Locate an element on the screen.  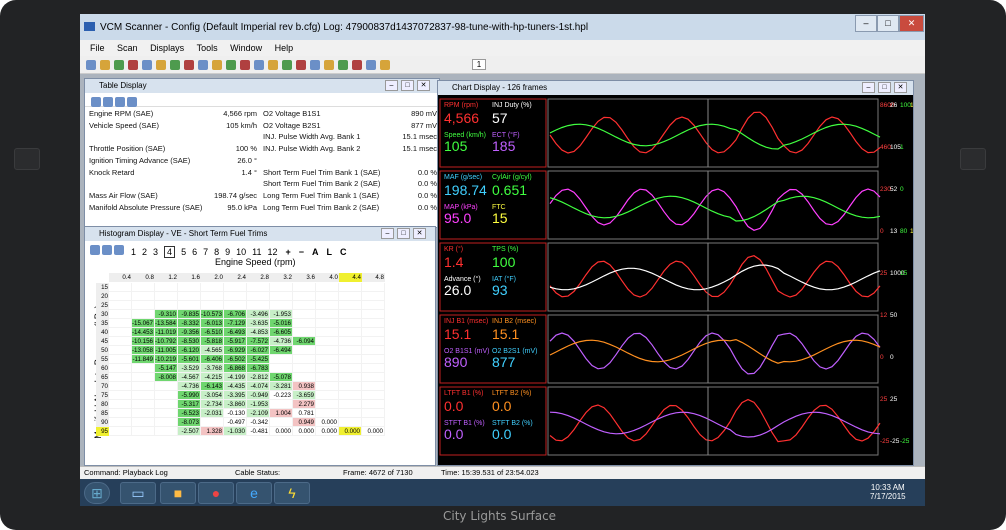
histogram-cell: -2.734 is located at coordinates (212, 404).